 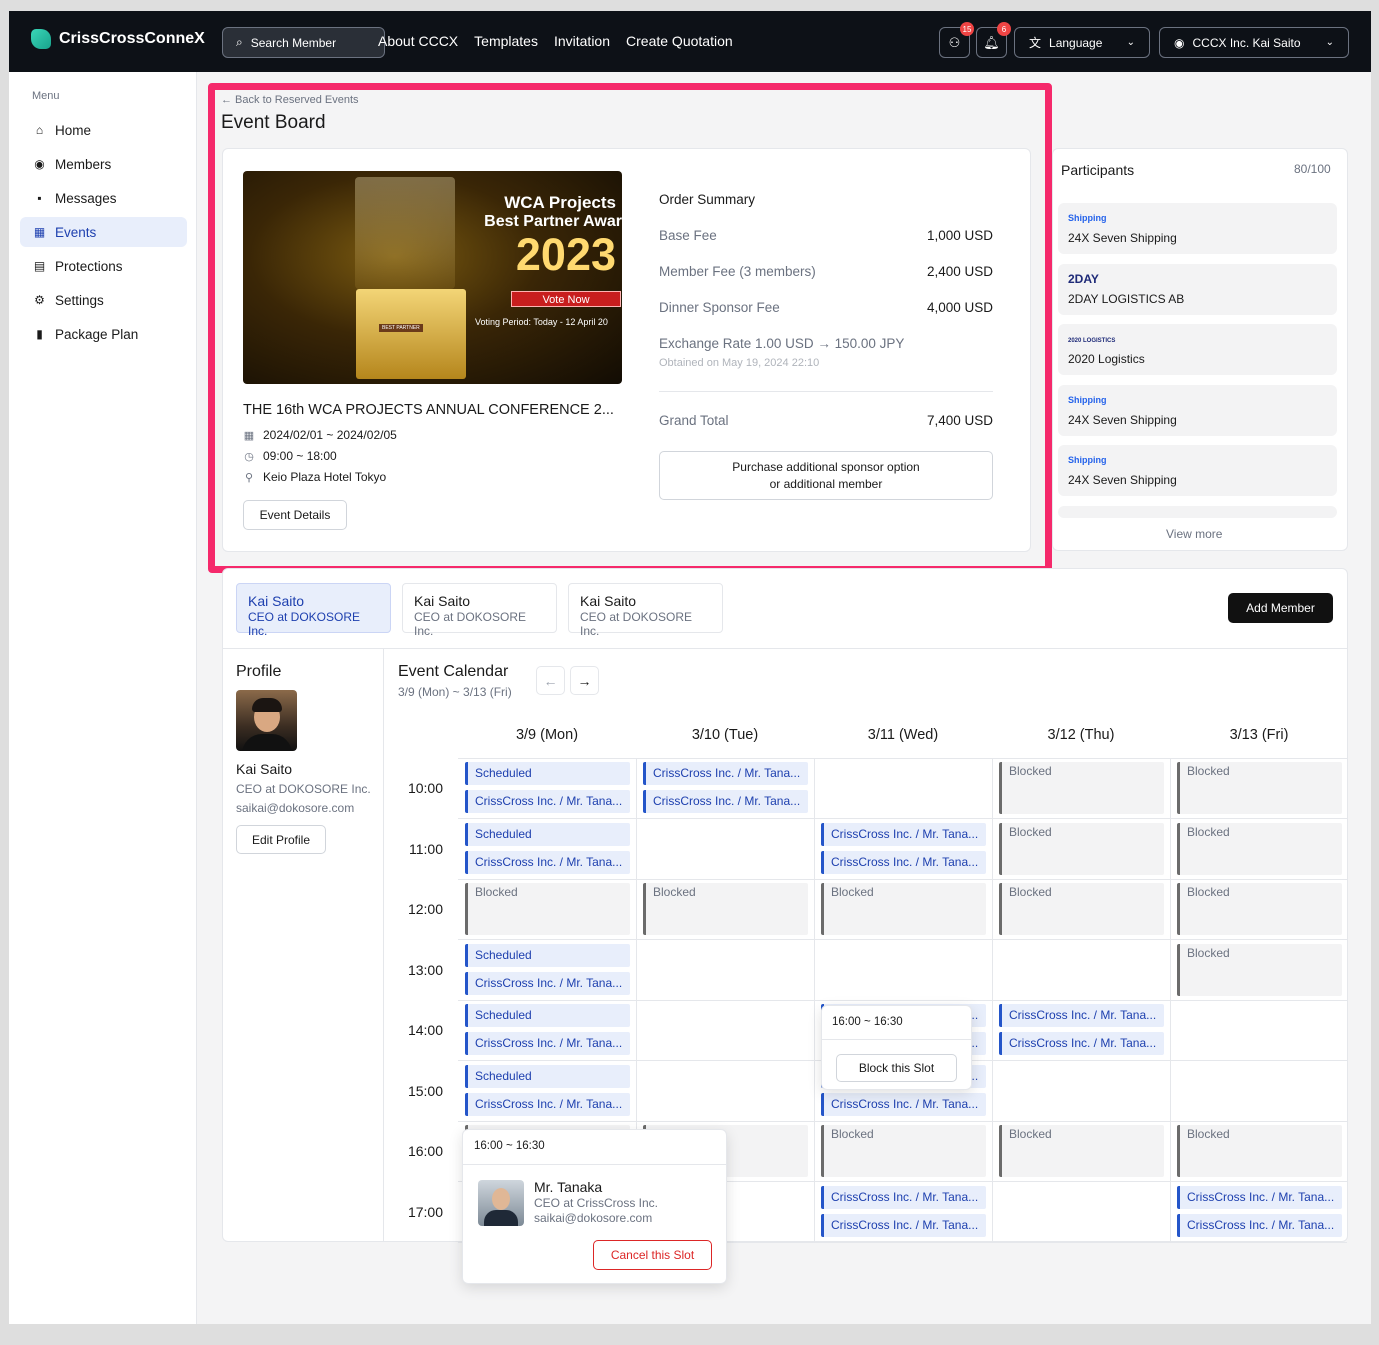 I want to click on notifications-button: 🔔︎ 6, so click(x=993, y=40).